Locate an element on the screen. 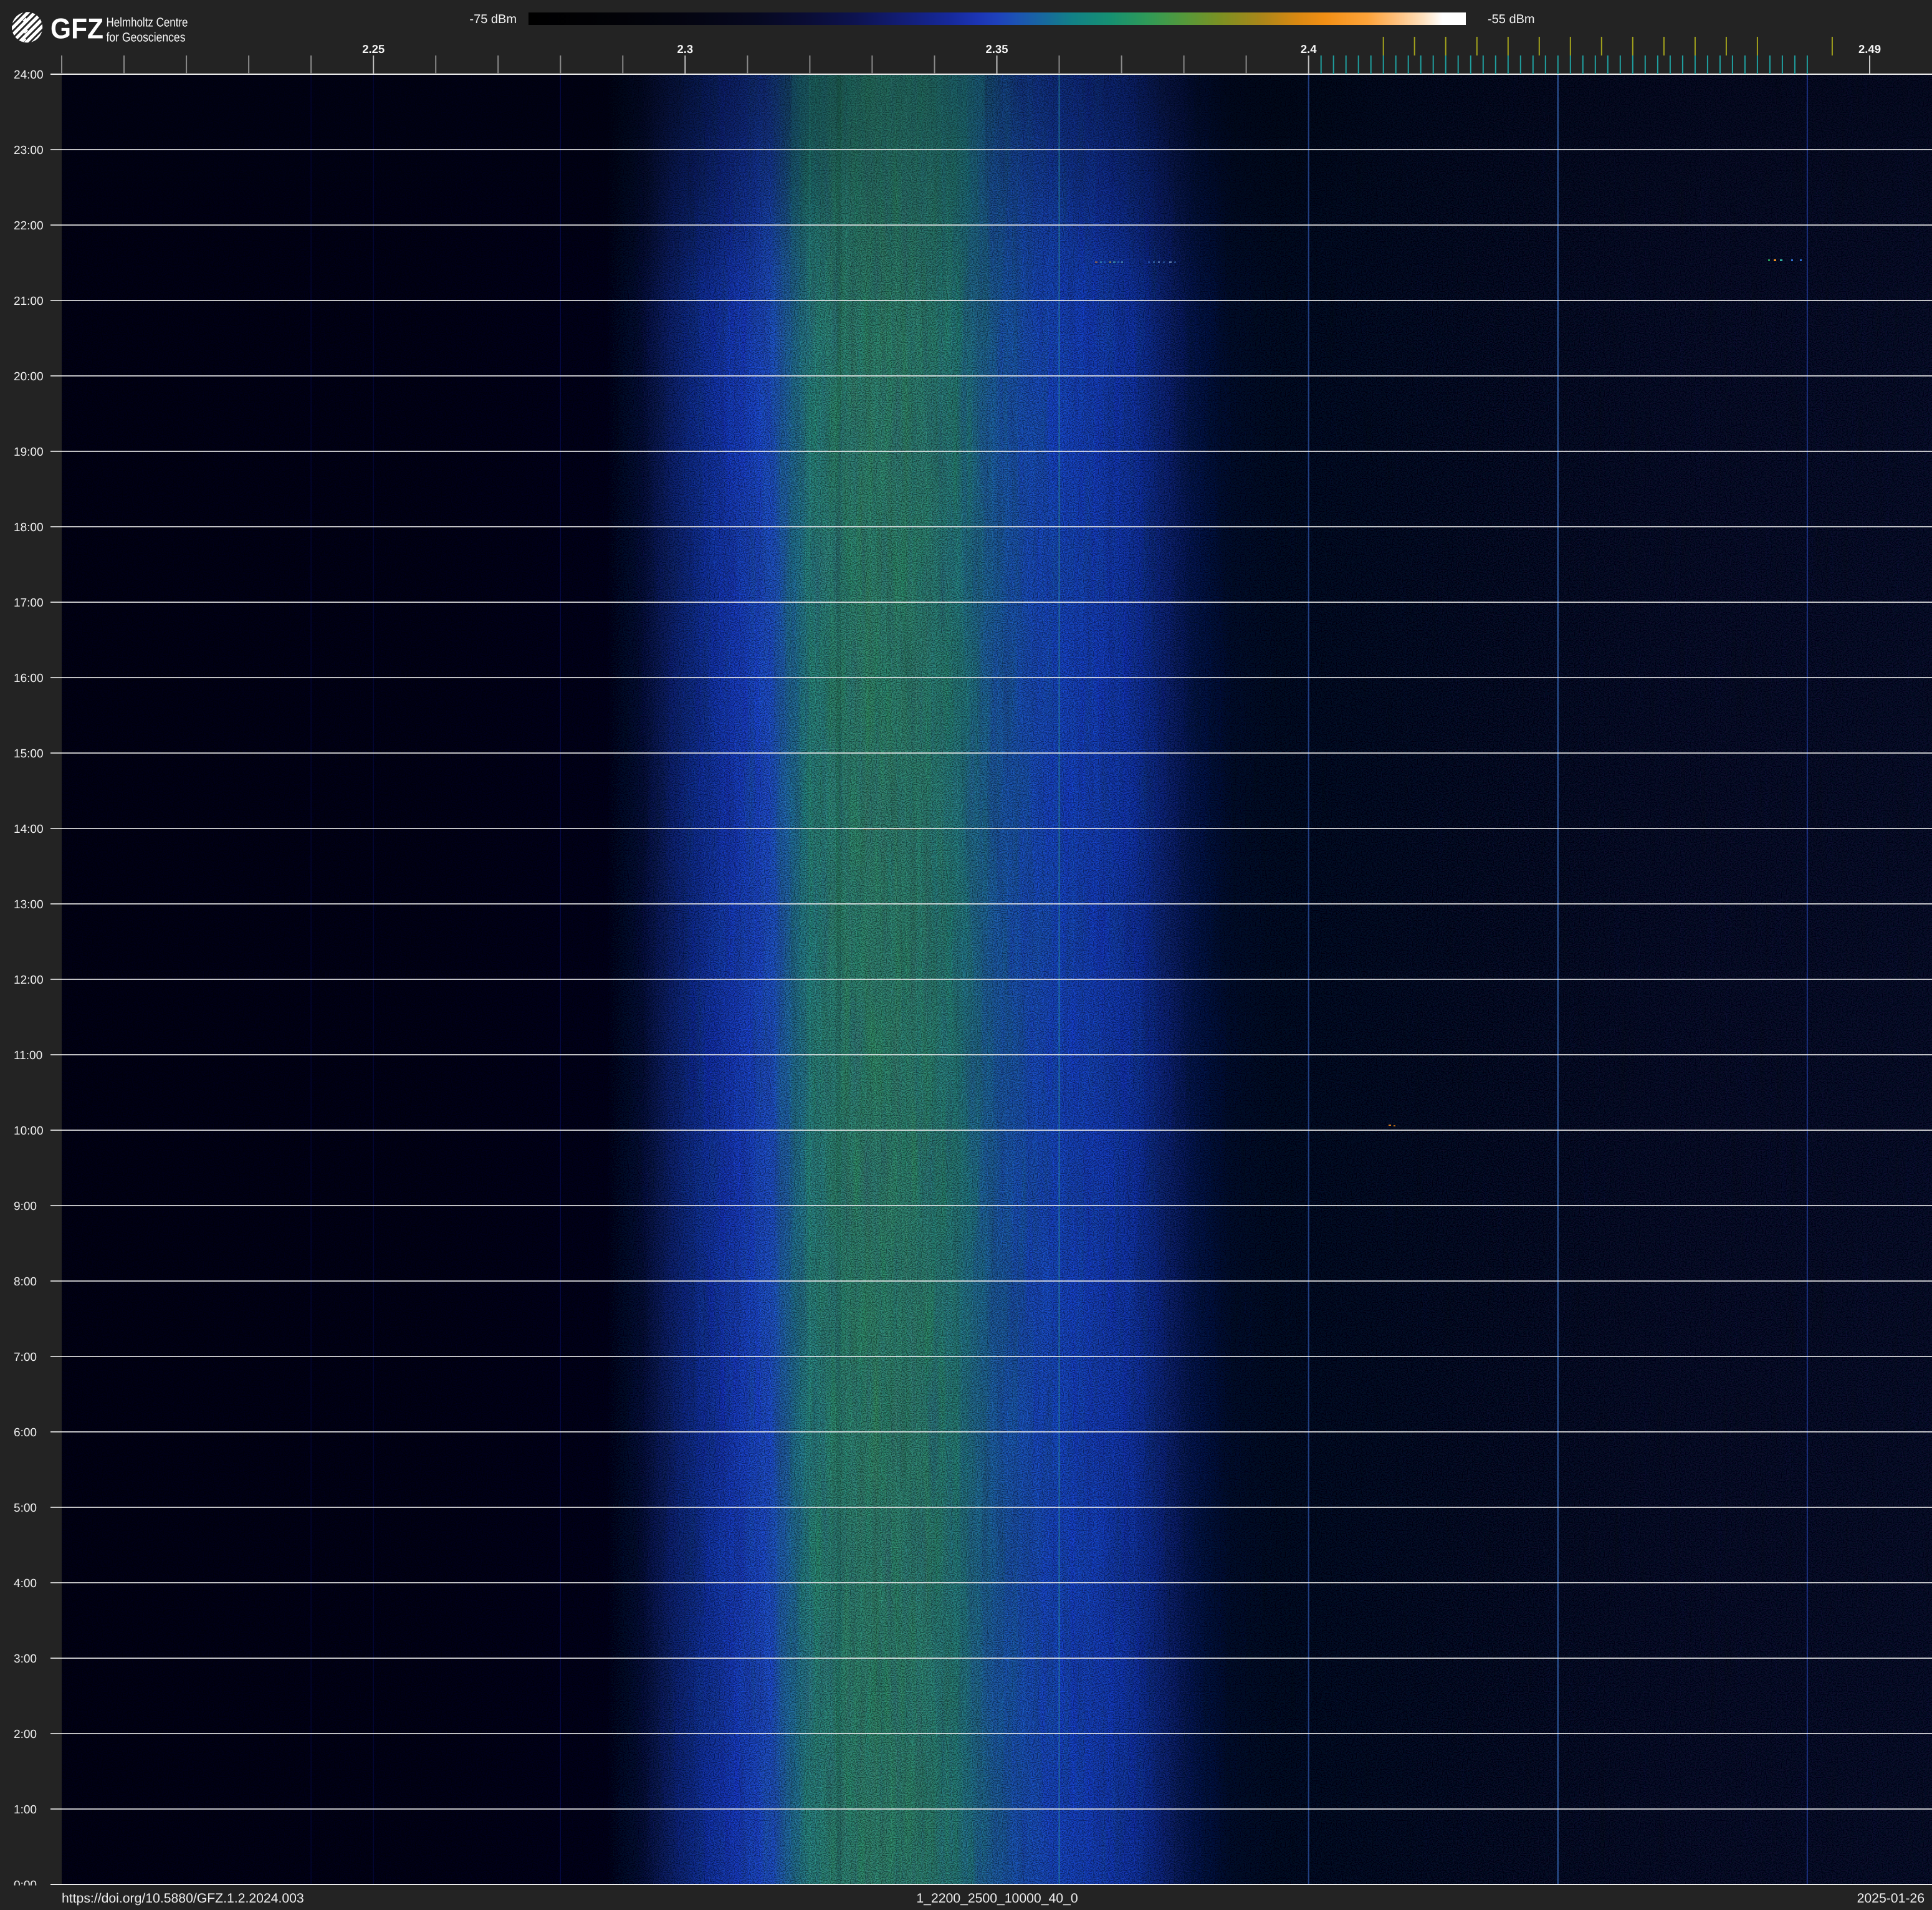 This screenshot has width=1932, height=1910. svg-text: 17:00 is located at coordinates (29, 603).